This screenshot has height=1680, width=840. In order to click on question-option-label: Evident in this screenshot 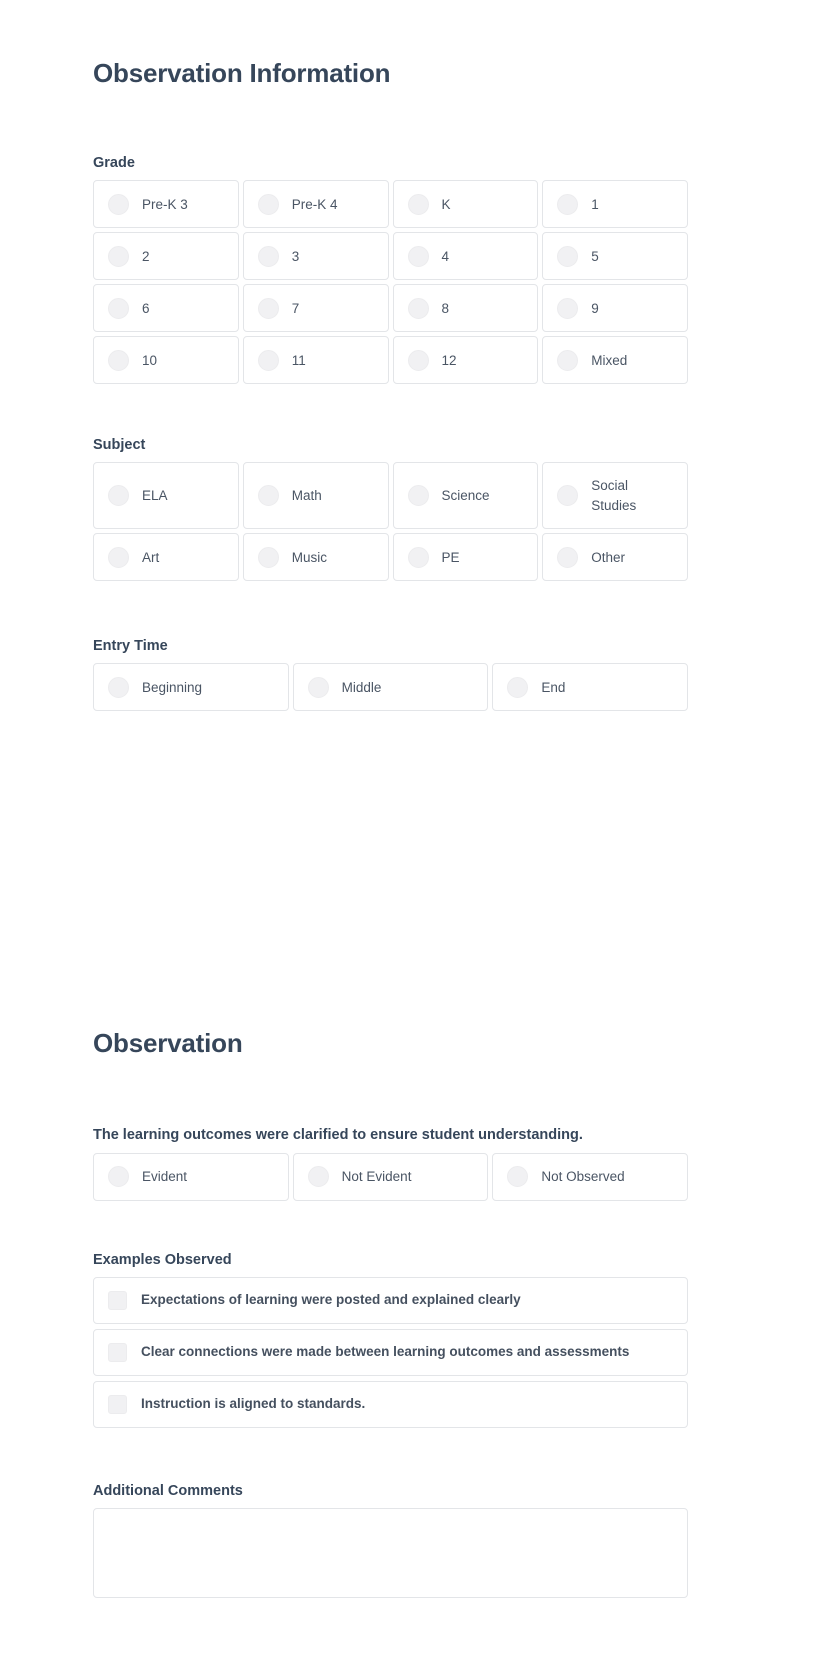, I will do `click(165, 1177)`.